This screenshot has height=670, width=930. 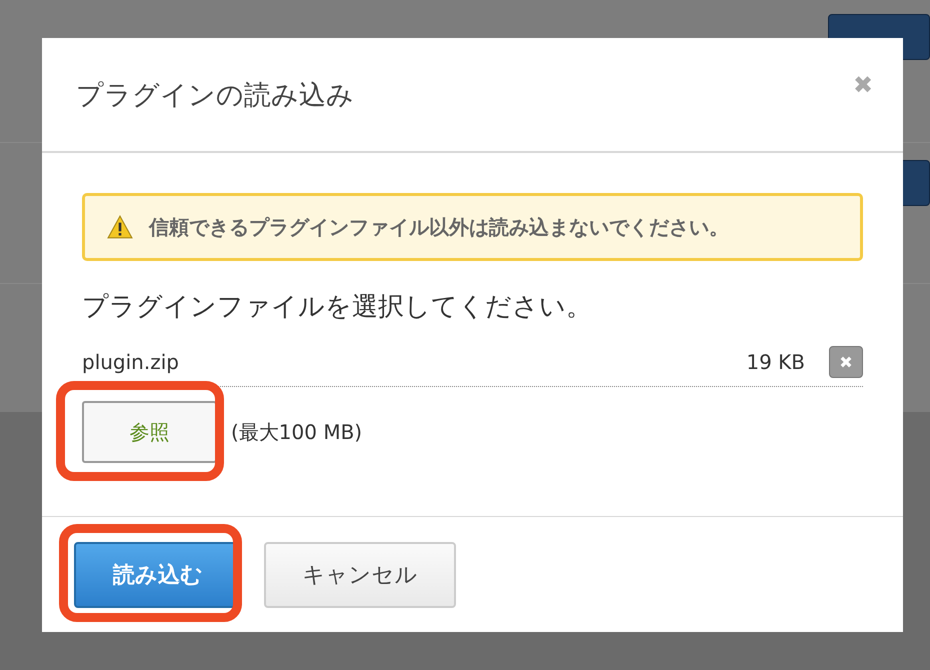 I want to click on remove-button, so click(x=846, y=362).